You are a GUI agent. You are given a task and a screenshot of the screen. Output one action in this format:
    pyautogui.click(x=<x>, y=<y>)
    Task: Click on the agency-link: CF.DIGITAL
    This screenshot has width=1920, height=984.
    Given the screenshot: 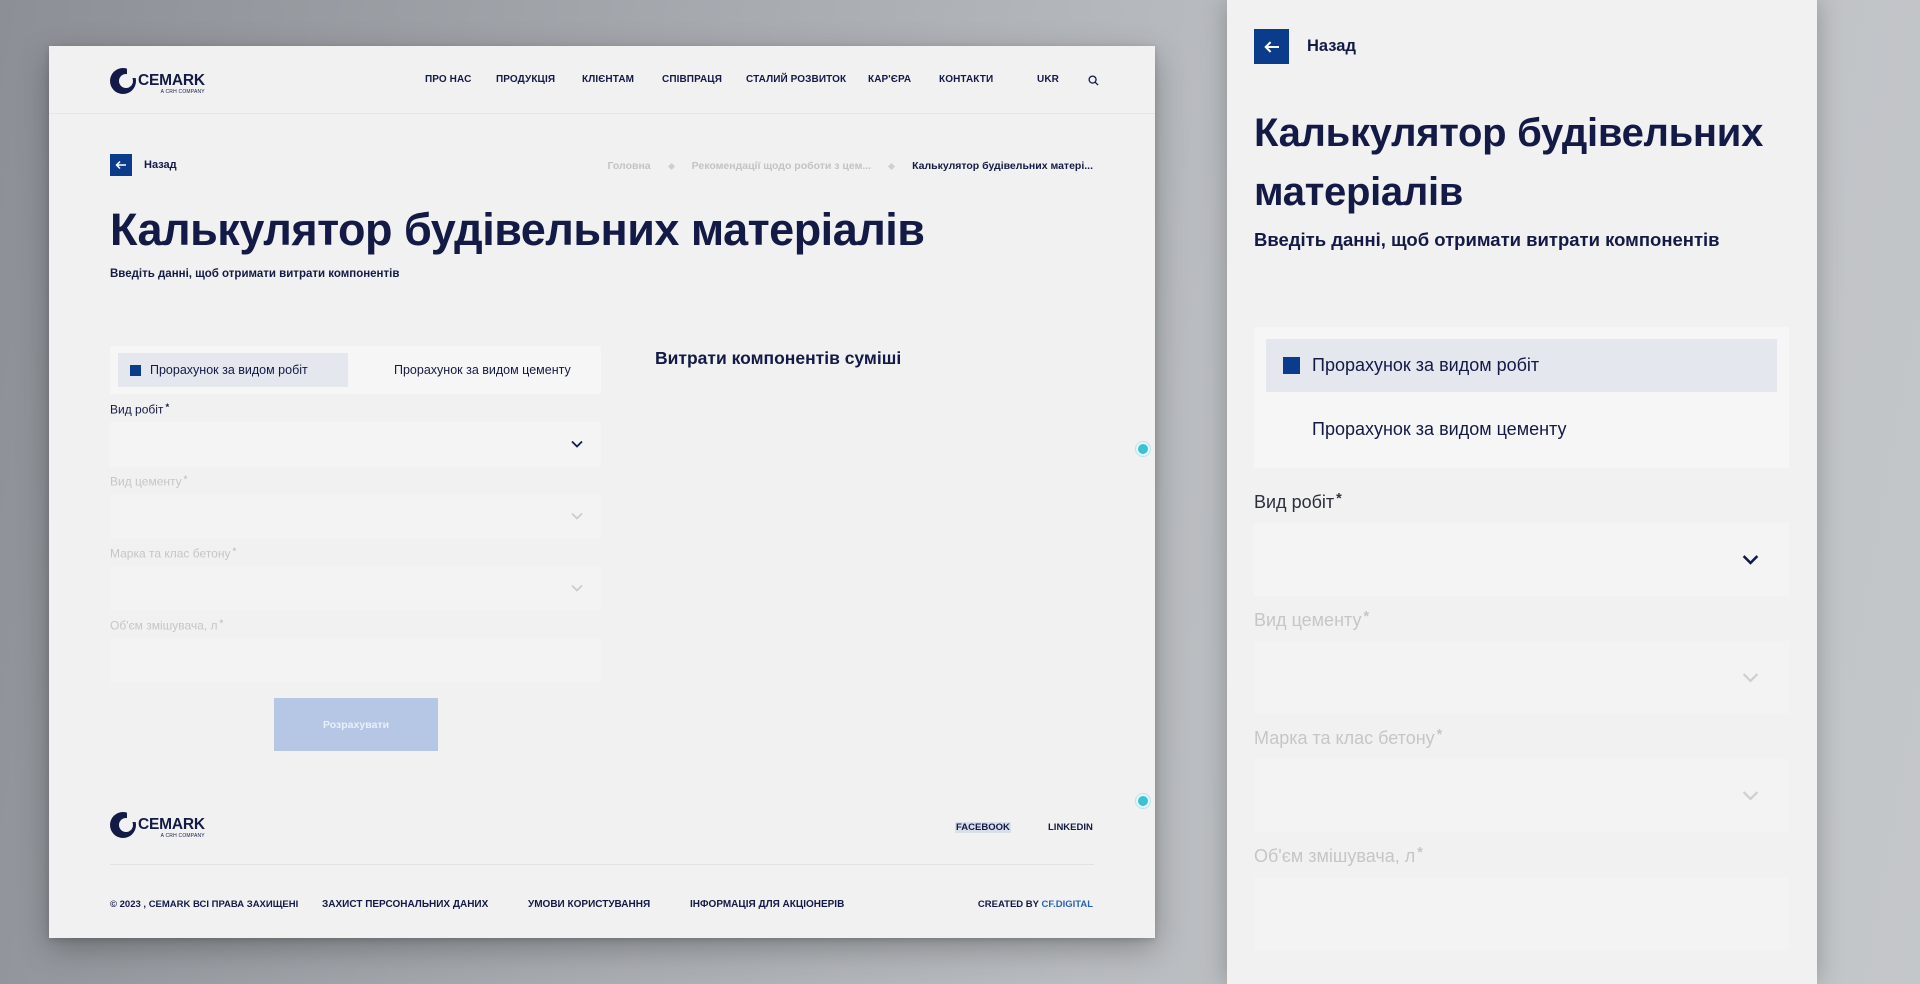 What is the action you would take?
    pyautogui.click(x=1067, y=904)
    